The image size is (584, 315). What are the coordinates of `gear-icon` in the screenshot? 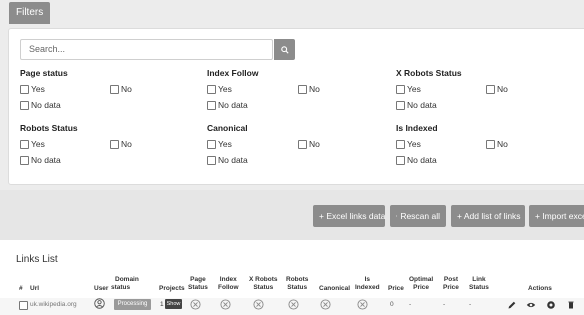 It's located at (551, 305).